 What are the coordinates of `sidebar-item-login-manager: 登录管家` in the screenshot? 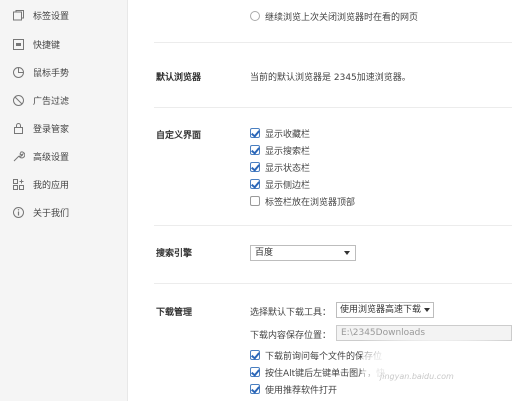 It's located at (64, 129).